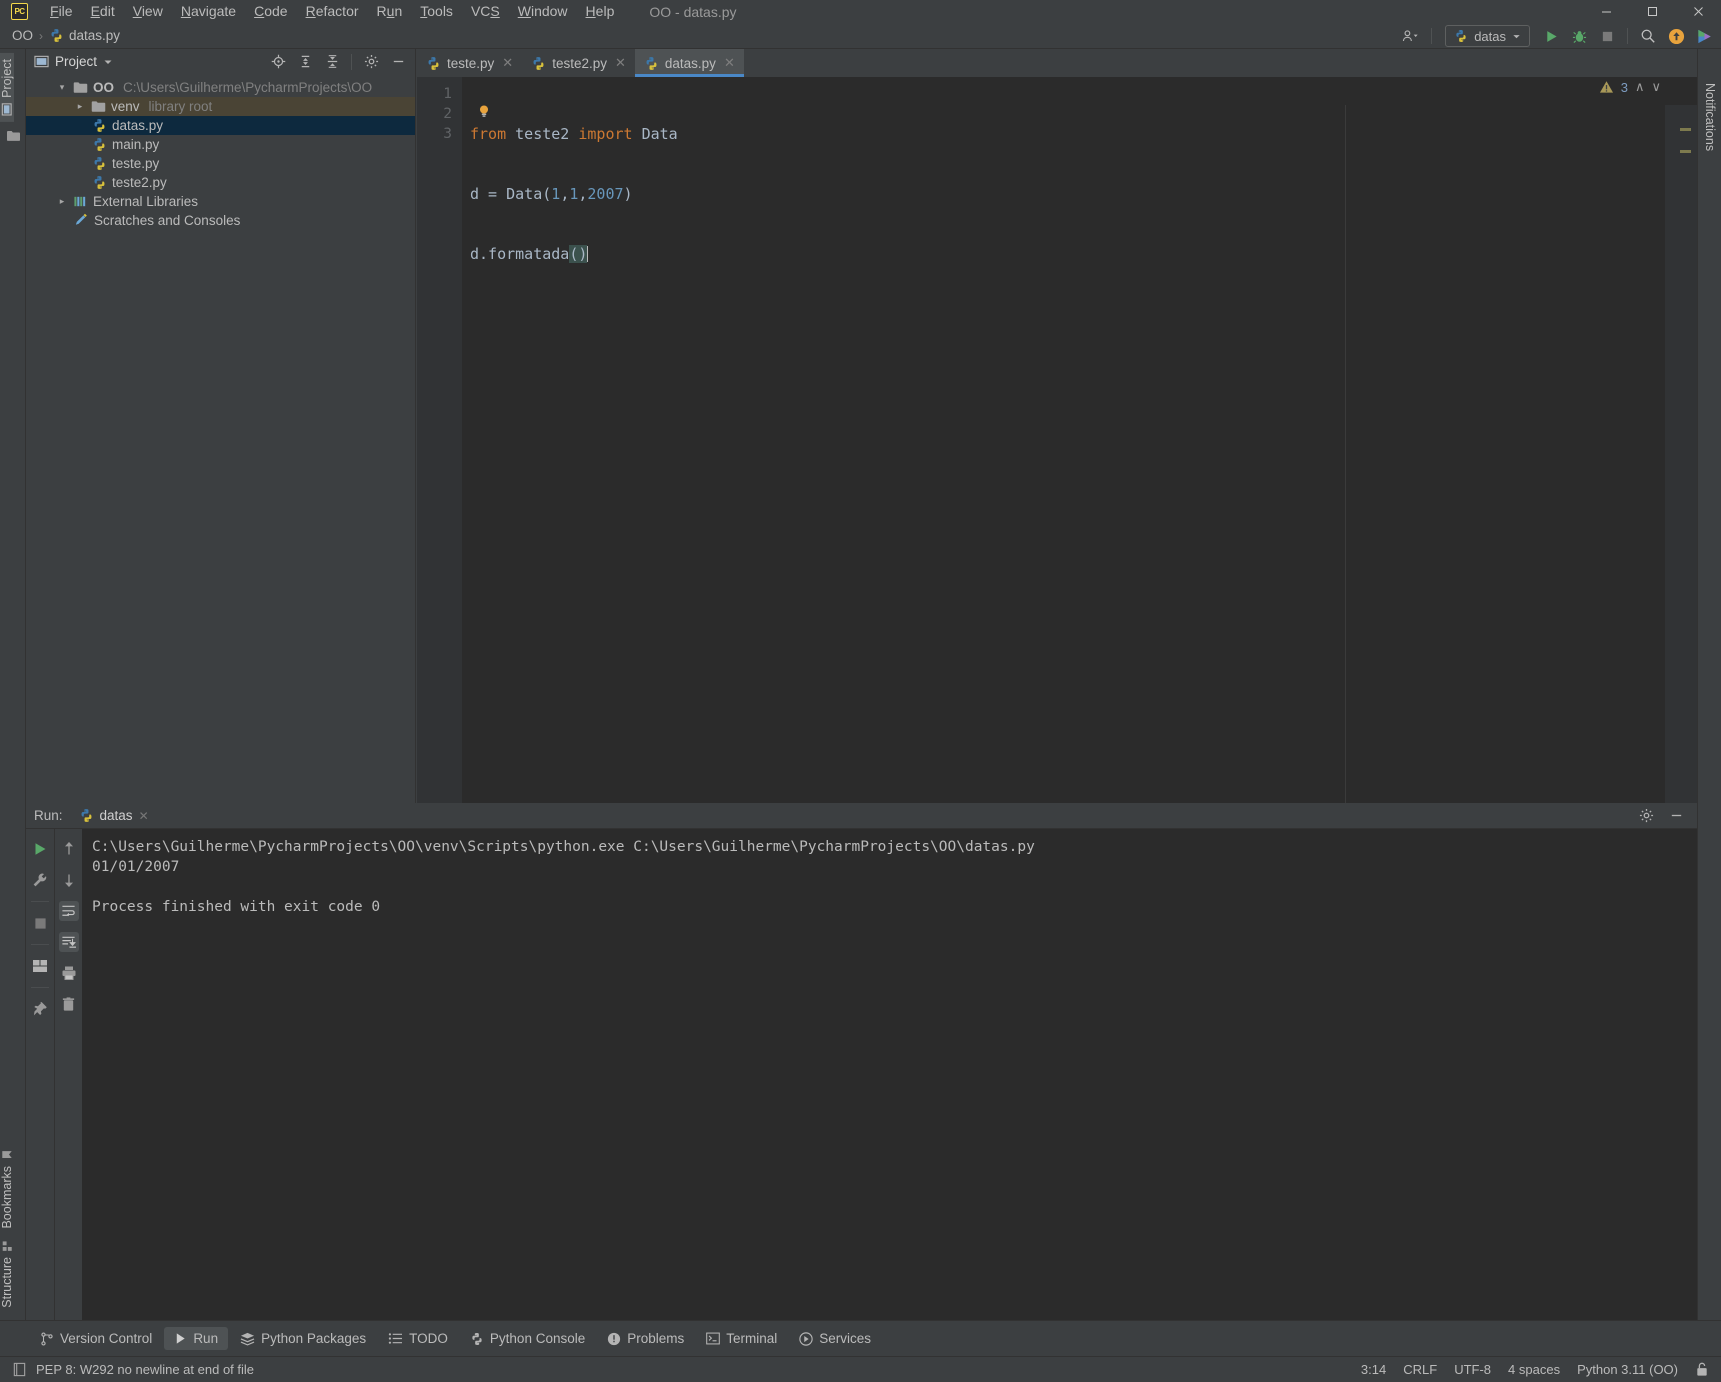 This screenshot has width=1721, height=1382. What do you see at coordinates (1648, 36) in the screenshot?
I see `search-icon` at bounding box center [1648, 36].